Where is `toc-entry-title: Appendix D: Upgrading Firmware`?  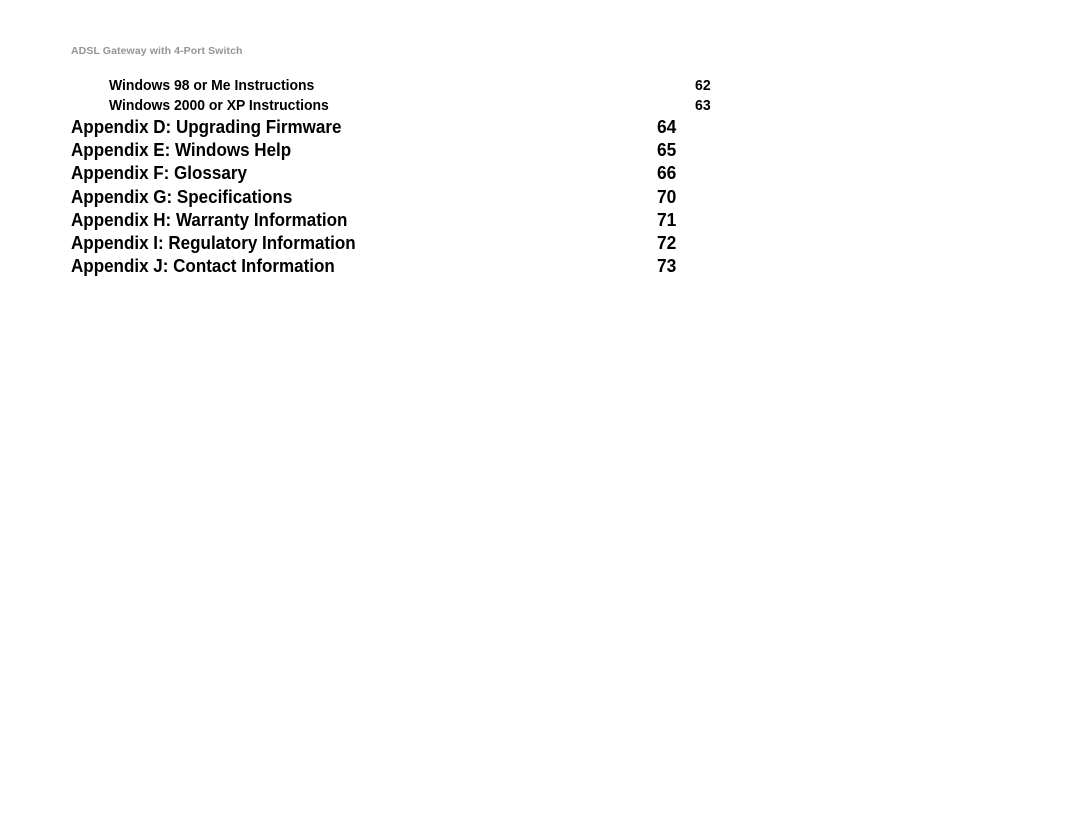
toc-entry-title: Appendix D: Upgrading Firmware is located at coordinates (206, 126).